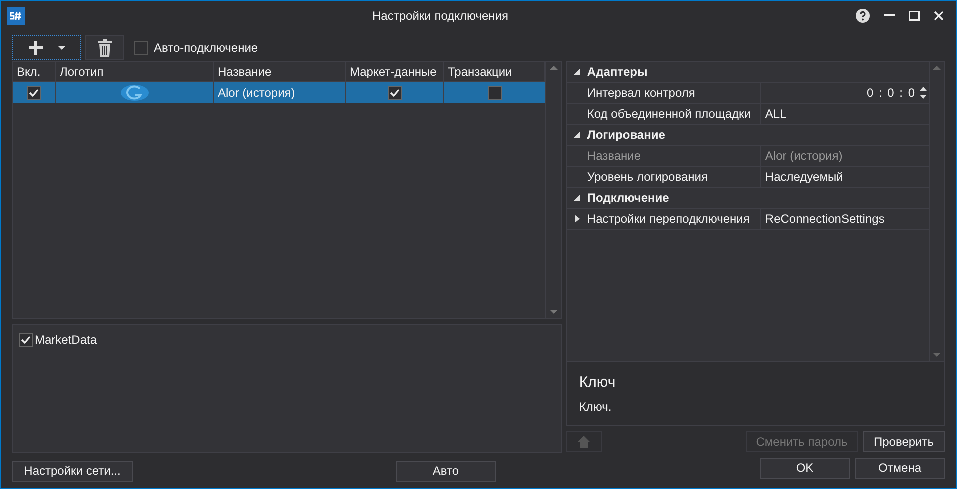  What do you see at coordinates (805, 468) in the screenshot?
I see `ok-button: OK` at bounding box center [805, 468].